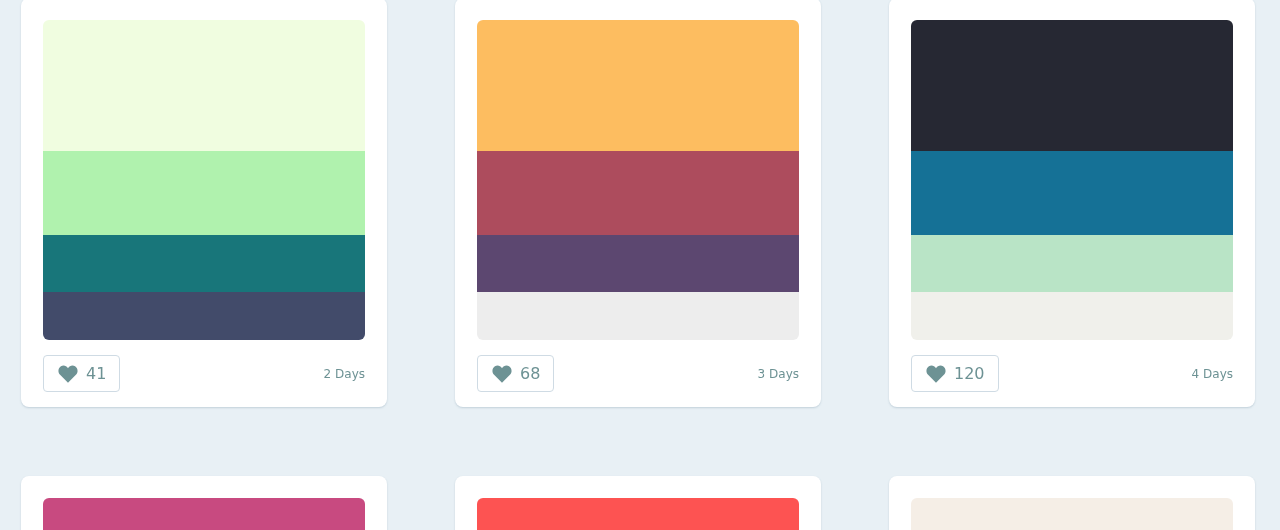  Describe the element at coordinates (1212, 373) in the screenshot. I see `age-label: 4 Days` at that location.